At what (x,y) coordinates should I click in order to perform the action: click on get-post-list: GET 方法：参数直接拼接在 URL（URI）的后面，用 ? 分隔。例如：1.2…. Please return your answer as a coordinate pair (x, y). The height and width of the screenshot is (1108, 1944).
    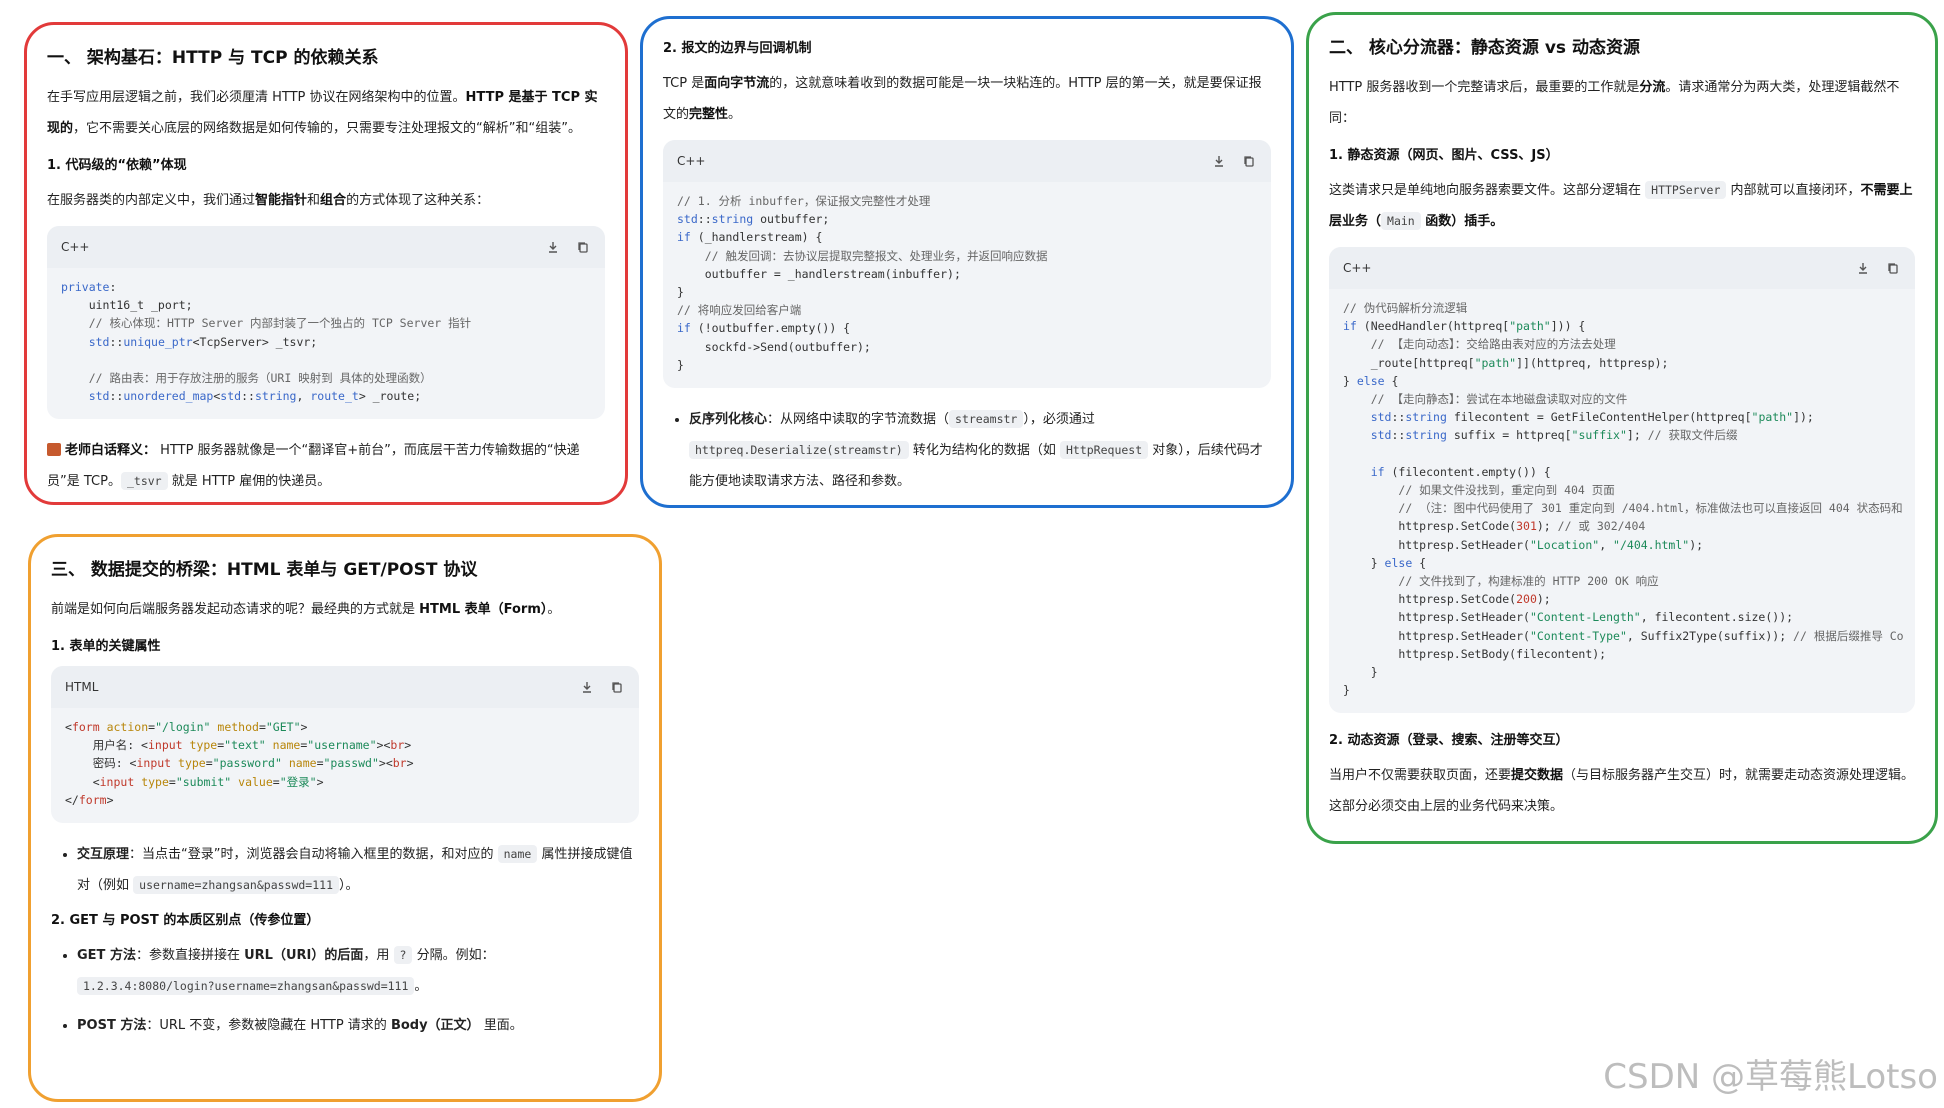
    Looking at the image, I should click on (345, 990).